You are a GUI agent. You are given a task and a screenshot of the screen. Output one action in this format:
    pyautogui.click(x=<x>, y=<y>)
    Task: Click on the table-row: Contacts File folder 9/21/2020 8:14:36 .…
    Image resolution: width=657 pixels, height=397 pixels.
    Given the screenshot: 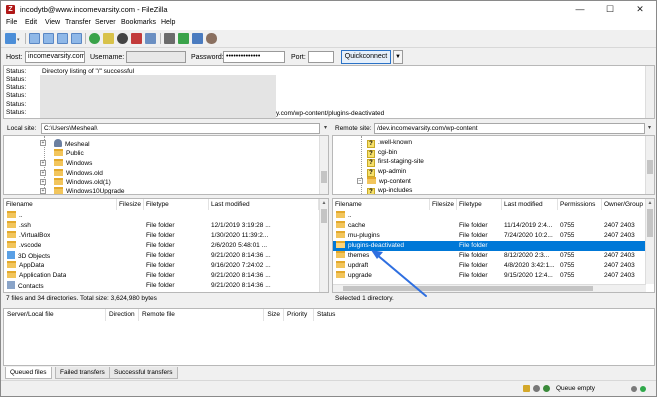 What is the action you would take?
    pyautogui.click(x=162, y=286)
    